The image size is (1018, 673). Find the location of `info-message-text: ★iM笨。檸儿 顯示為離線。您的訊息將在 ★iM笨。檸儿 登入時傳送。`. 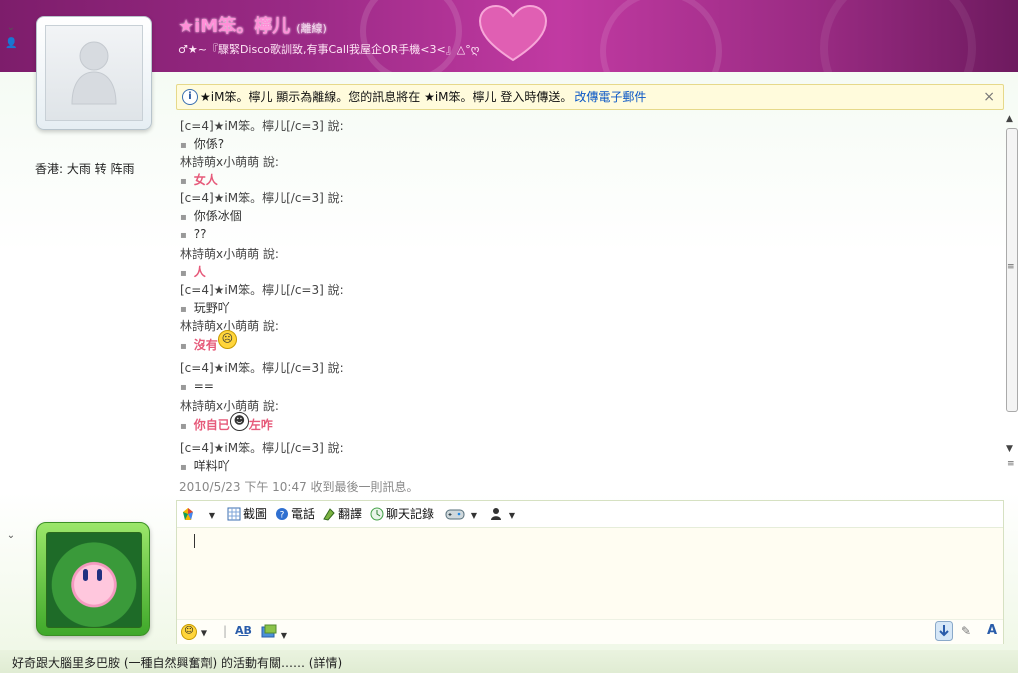

info-message-text: ★iM笨。檸儿 顯示為離線。您的訊息將在 ★iM笨。檸儿 登入時傳送。 is located at coordinates (386, 97).